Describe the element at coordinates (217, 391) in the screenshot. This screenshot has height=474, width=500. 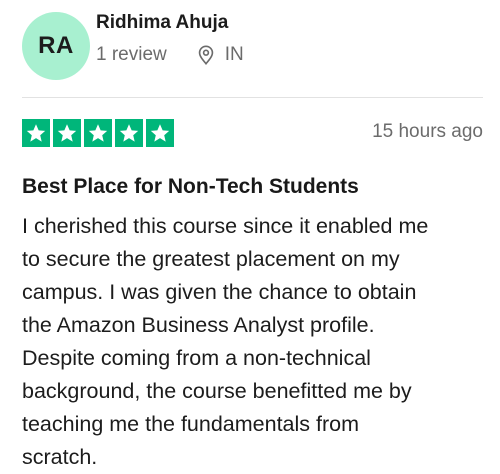
I see `review-body-line: background, the course benefitted me by` at that location.